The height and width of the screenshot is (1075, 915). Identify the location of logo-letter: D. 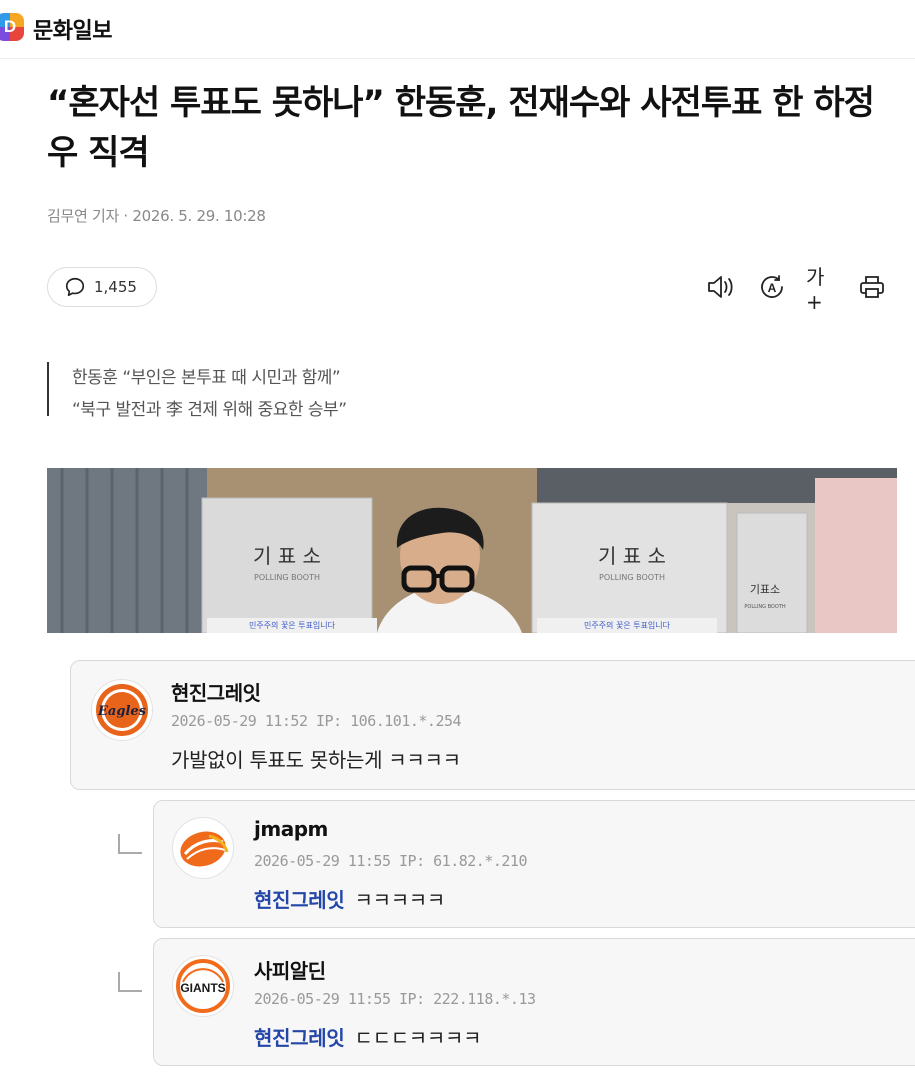
(10, 26).